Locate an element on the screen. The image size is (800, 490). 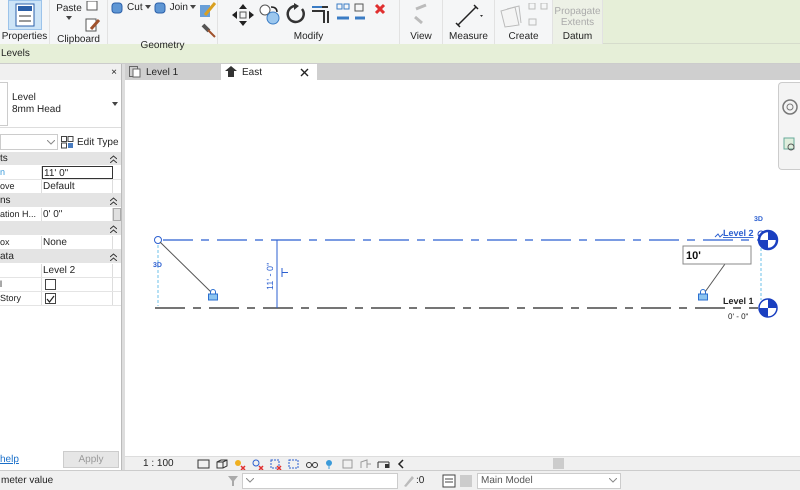
status-message: meter value is located at coordinates (27, 481).